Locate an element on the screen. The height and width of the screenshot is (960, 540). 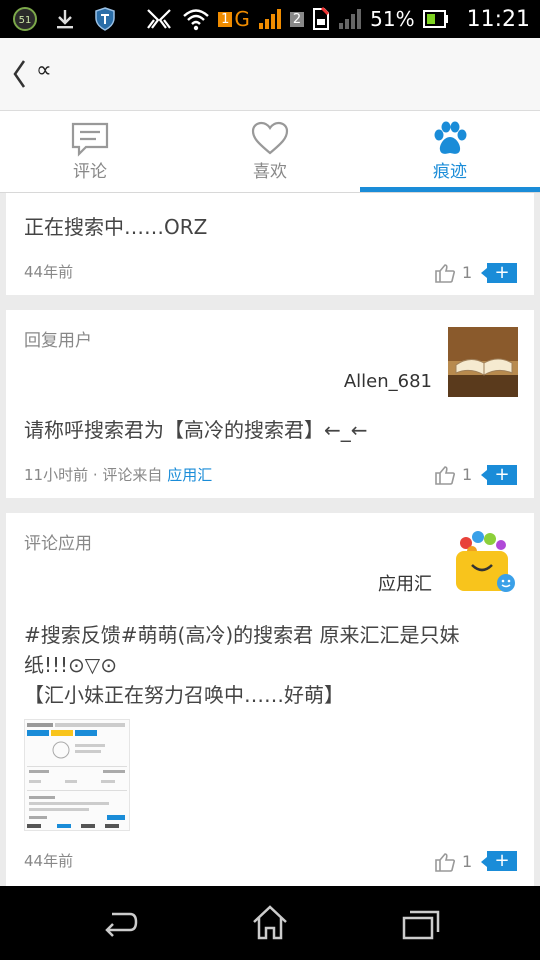
attached-screenshot is located at coordinates (77, 775).